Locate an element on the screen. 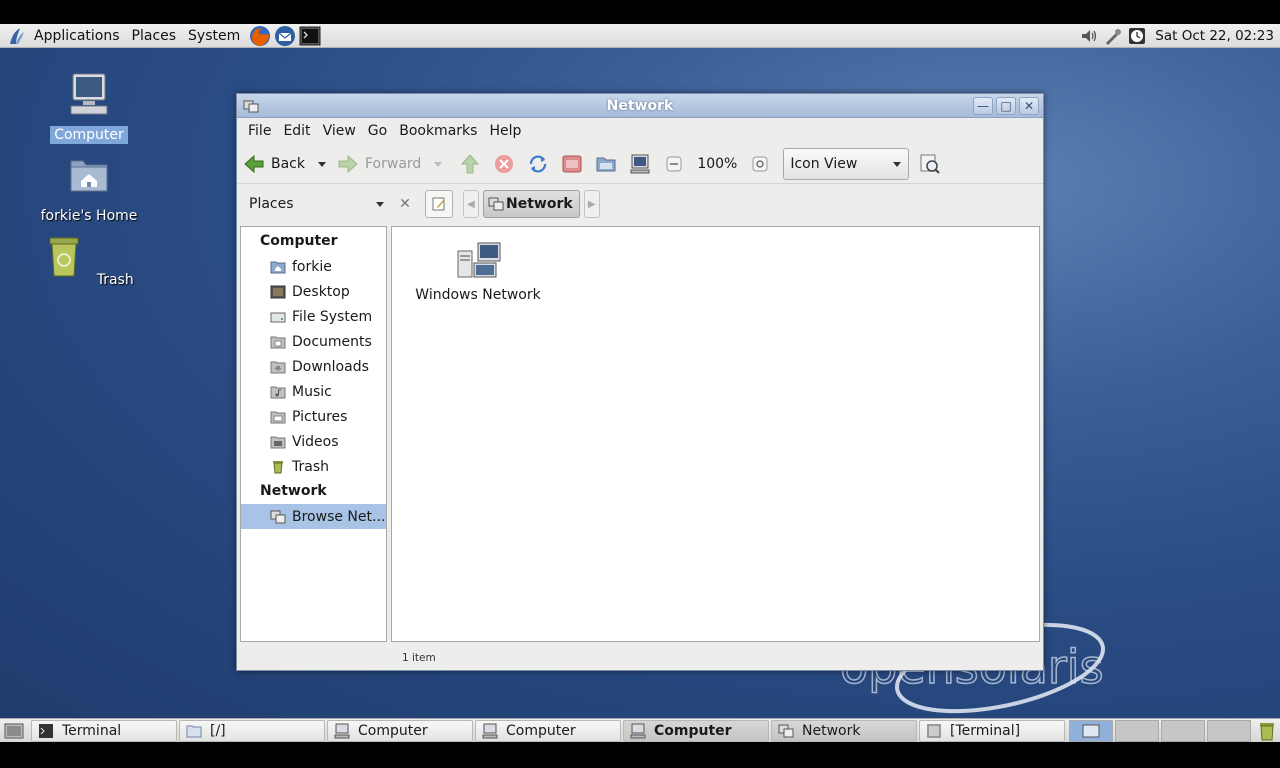 The height and width of the screenshot is (768, 1280). search-button is located at coordinates (930, 164).